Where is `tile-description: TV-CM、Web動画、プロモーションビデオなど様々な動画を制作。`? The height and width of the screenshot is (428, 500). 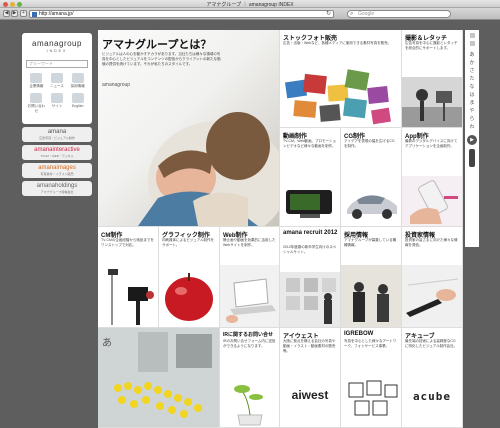 tile-description: TV-CM、Web動画、プロモーションビデオなど様々な動画を制作。 is located at coordinates (309, 143).